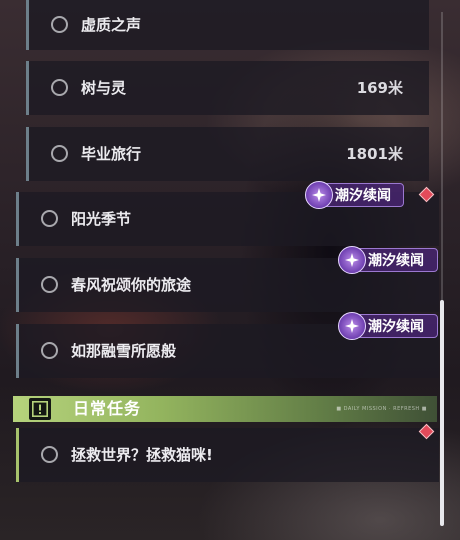 This screenshot has height=540, width=460. What do you see at coordinates (111, 25) in the screenshot?
I see `quest-label: 虚质之声` at bounding box center [111, 25].